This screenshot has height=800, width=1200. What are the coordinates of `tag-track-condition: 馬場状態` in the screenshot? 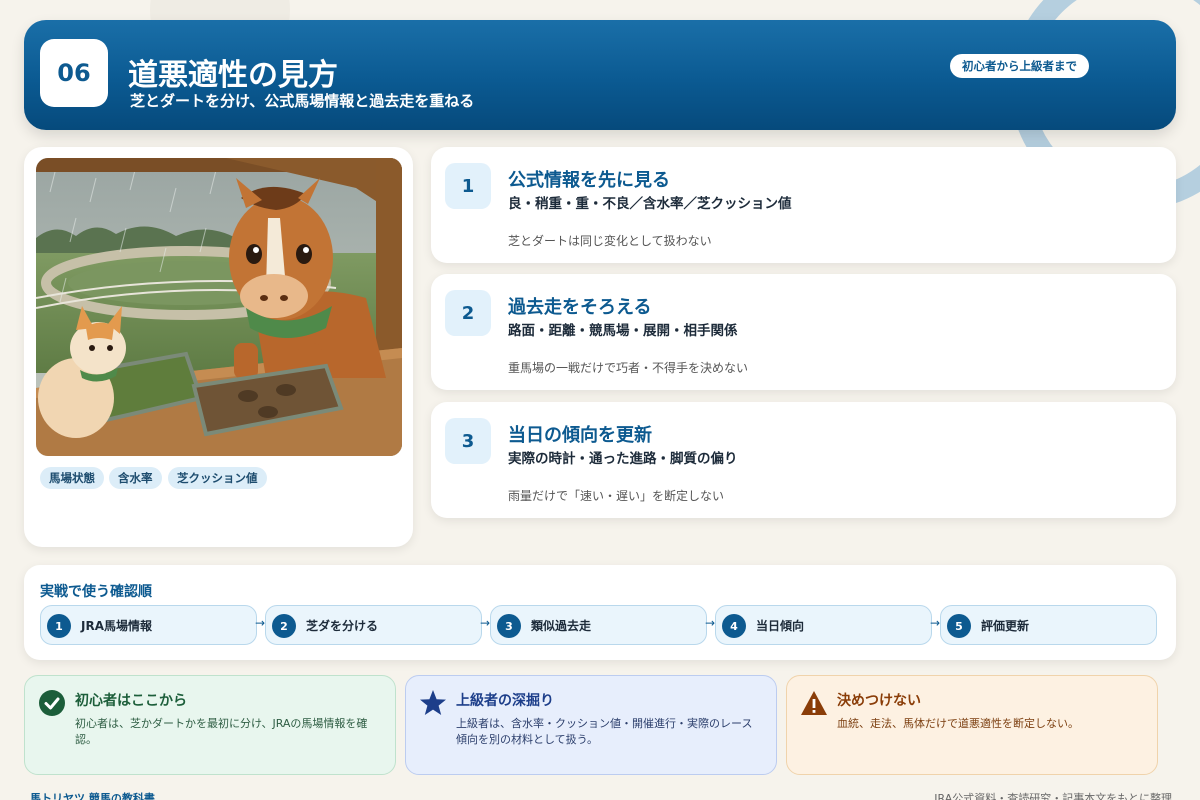 It's located at (72, 478).